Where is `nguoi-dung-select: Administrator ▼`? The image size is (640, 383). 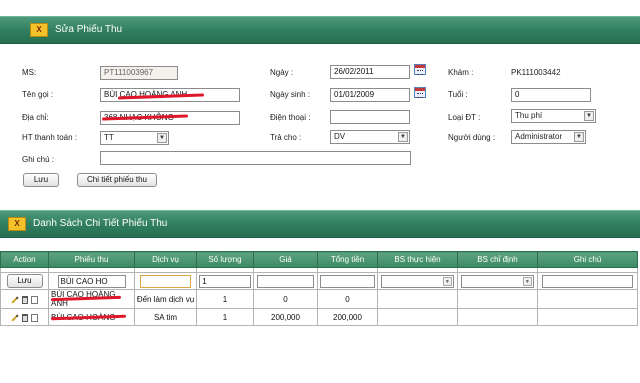 nguoi-dung-select: Administrator ▼ is located at coordinates (548, 137).